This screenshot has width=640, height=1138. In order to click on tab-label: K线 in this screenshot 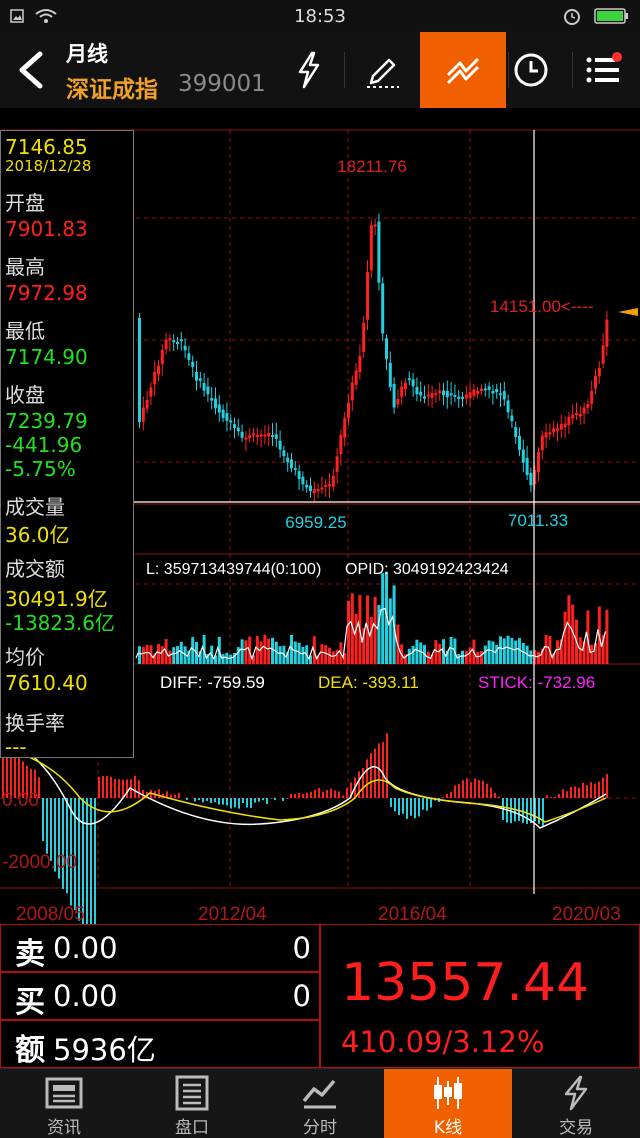, I will do `click(448, 1128)`.